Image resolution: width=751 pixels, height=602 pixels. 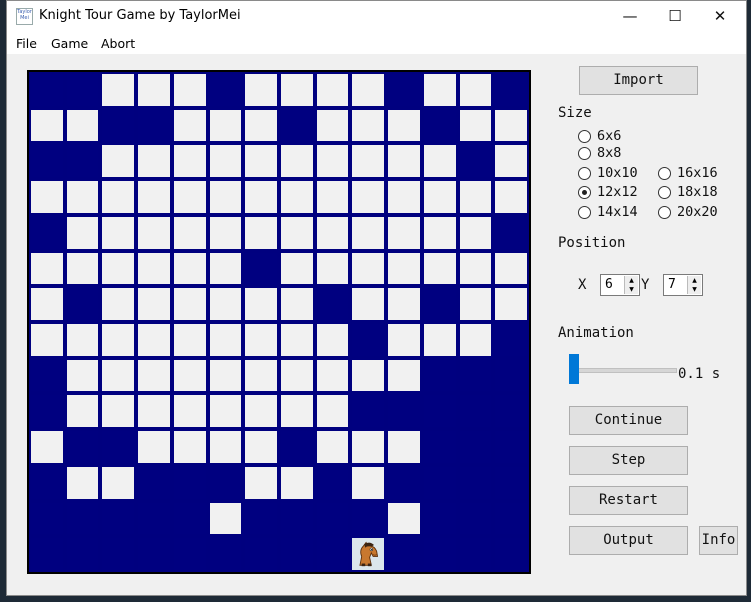 I want to click on y-up-arrow-icon: ▲, so click(x=694, y=280).